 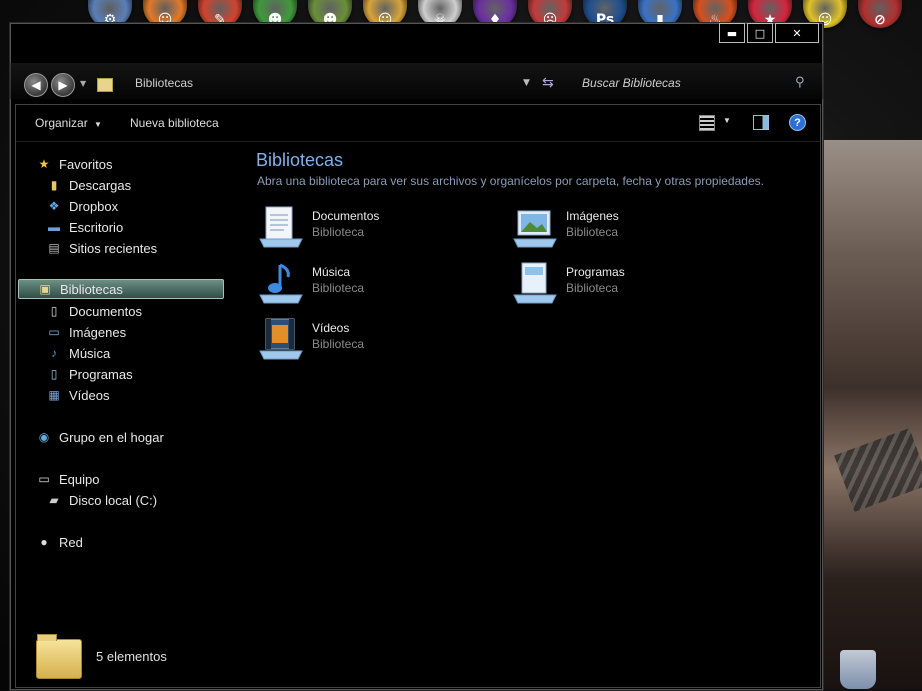 What do you see at coordinates (797, 122) in the screenshot?
I see `help-icon: ?` at bounding box center [797, 122].